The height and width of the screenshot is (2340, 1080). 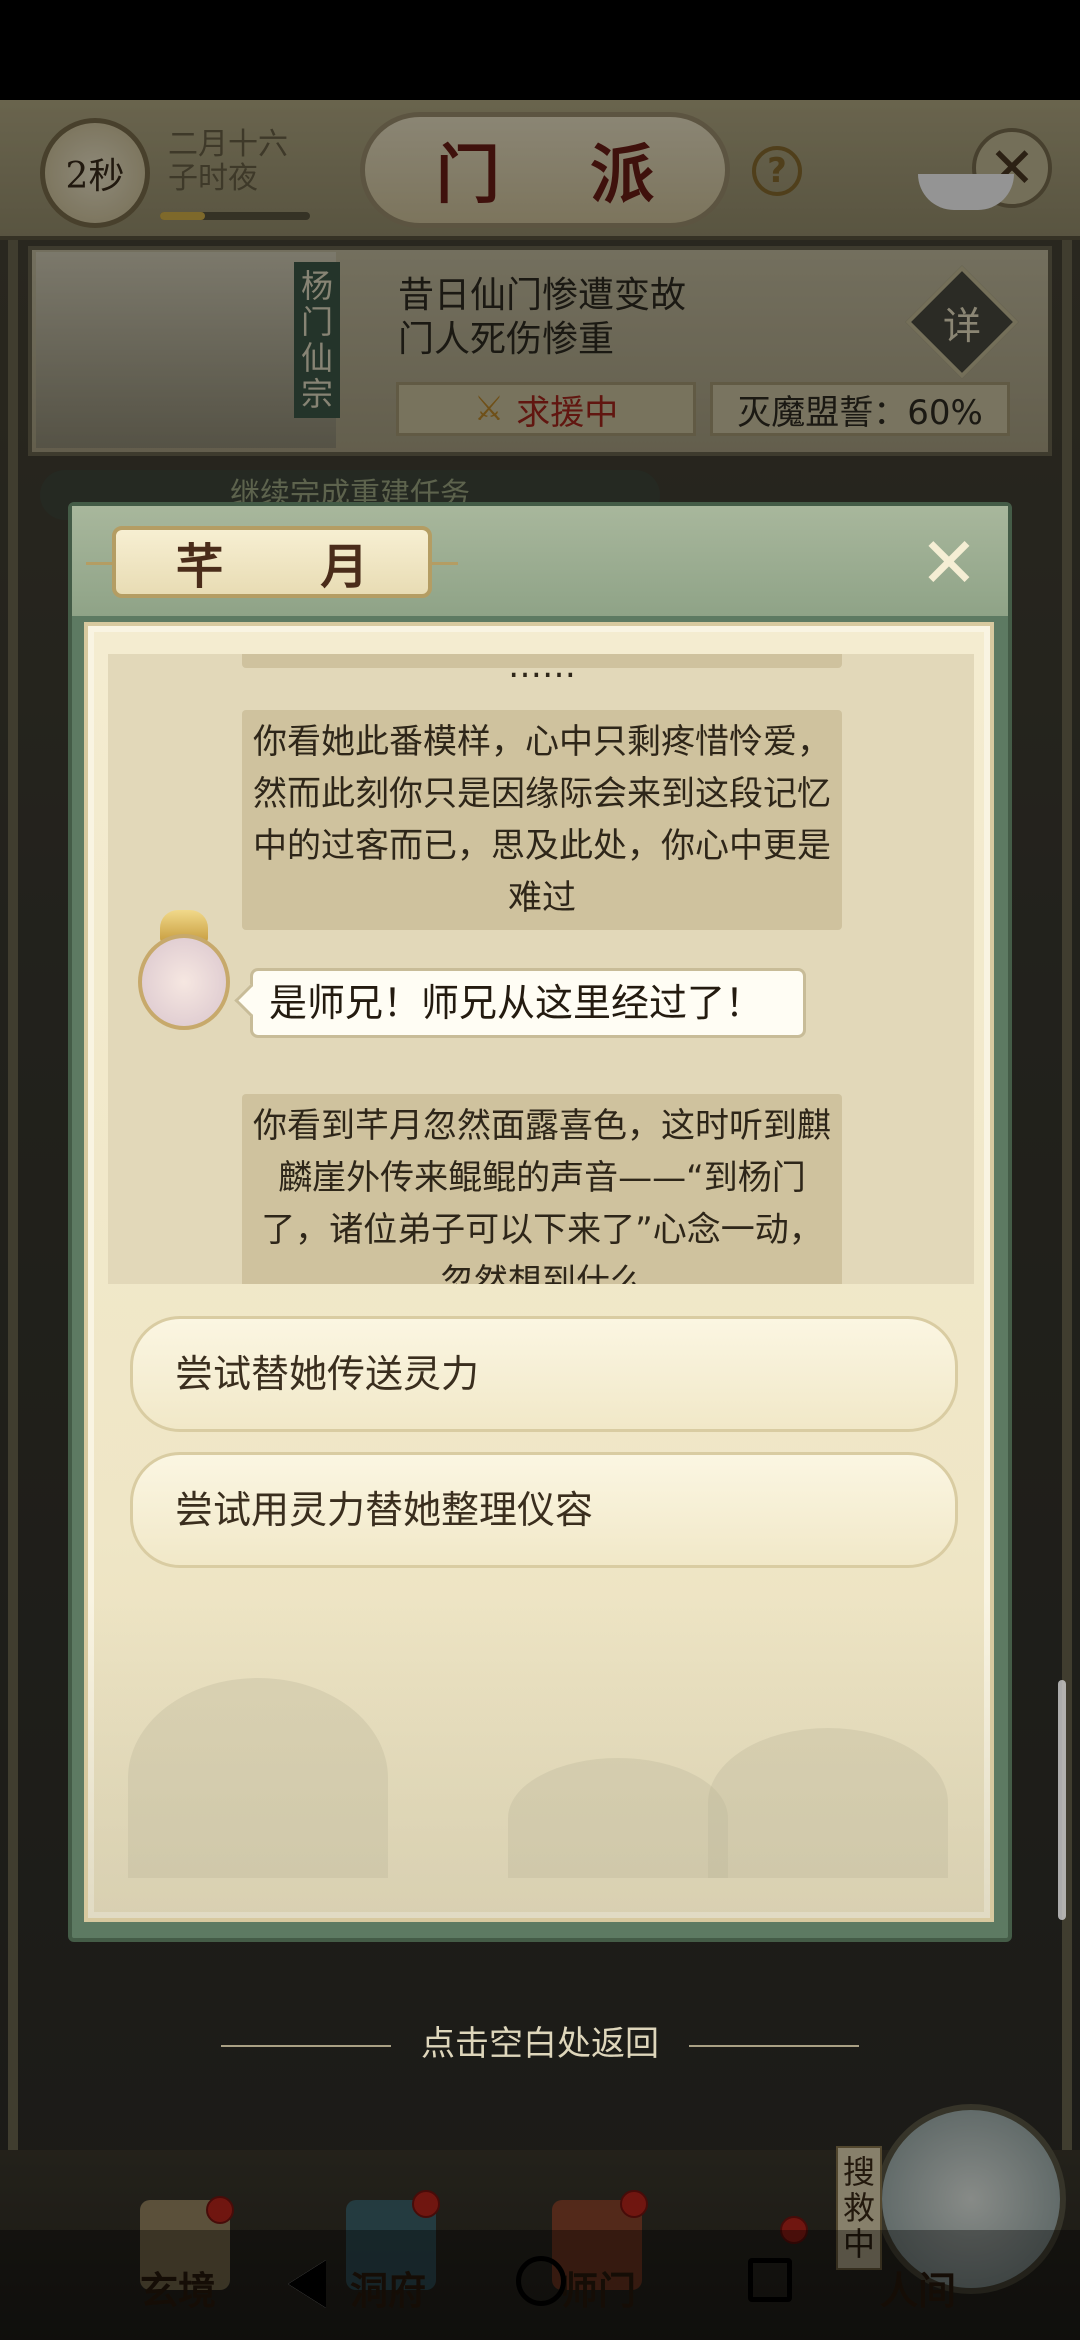 What do you see at coordinates (544, 1510) in the screenshot?
I see `choice-button: 尝试用灵力替她整理仪容` at bounding box center [544, 1510].